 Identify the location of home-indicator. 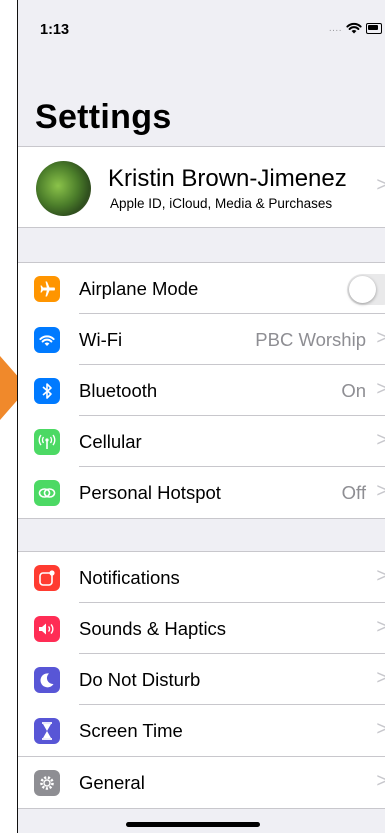
(193, 824).